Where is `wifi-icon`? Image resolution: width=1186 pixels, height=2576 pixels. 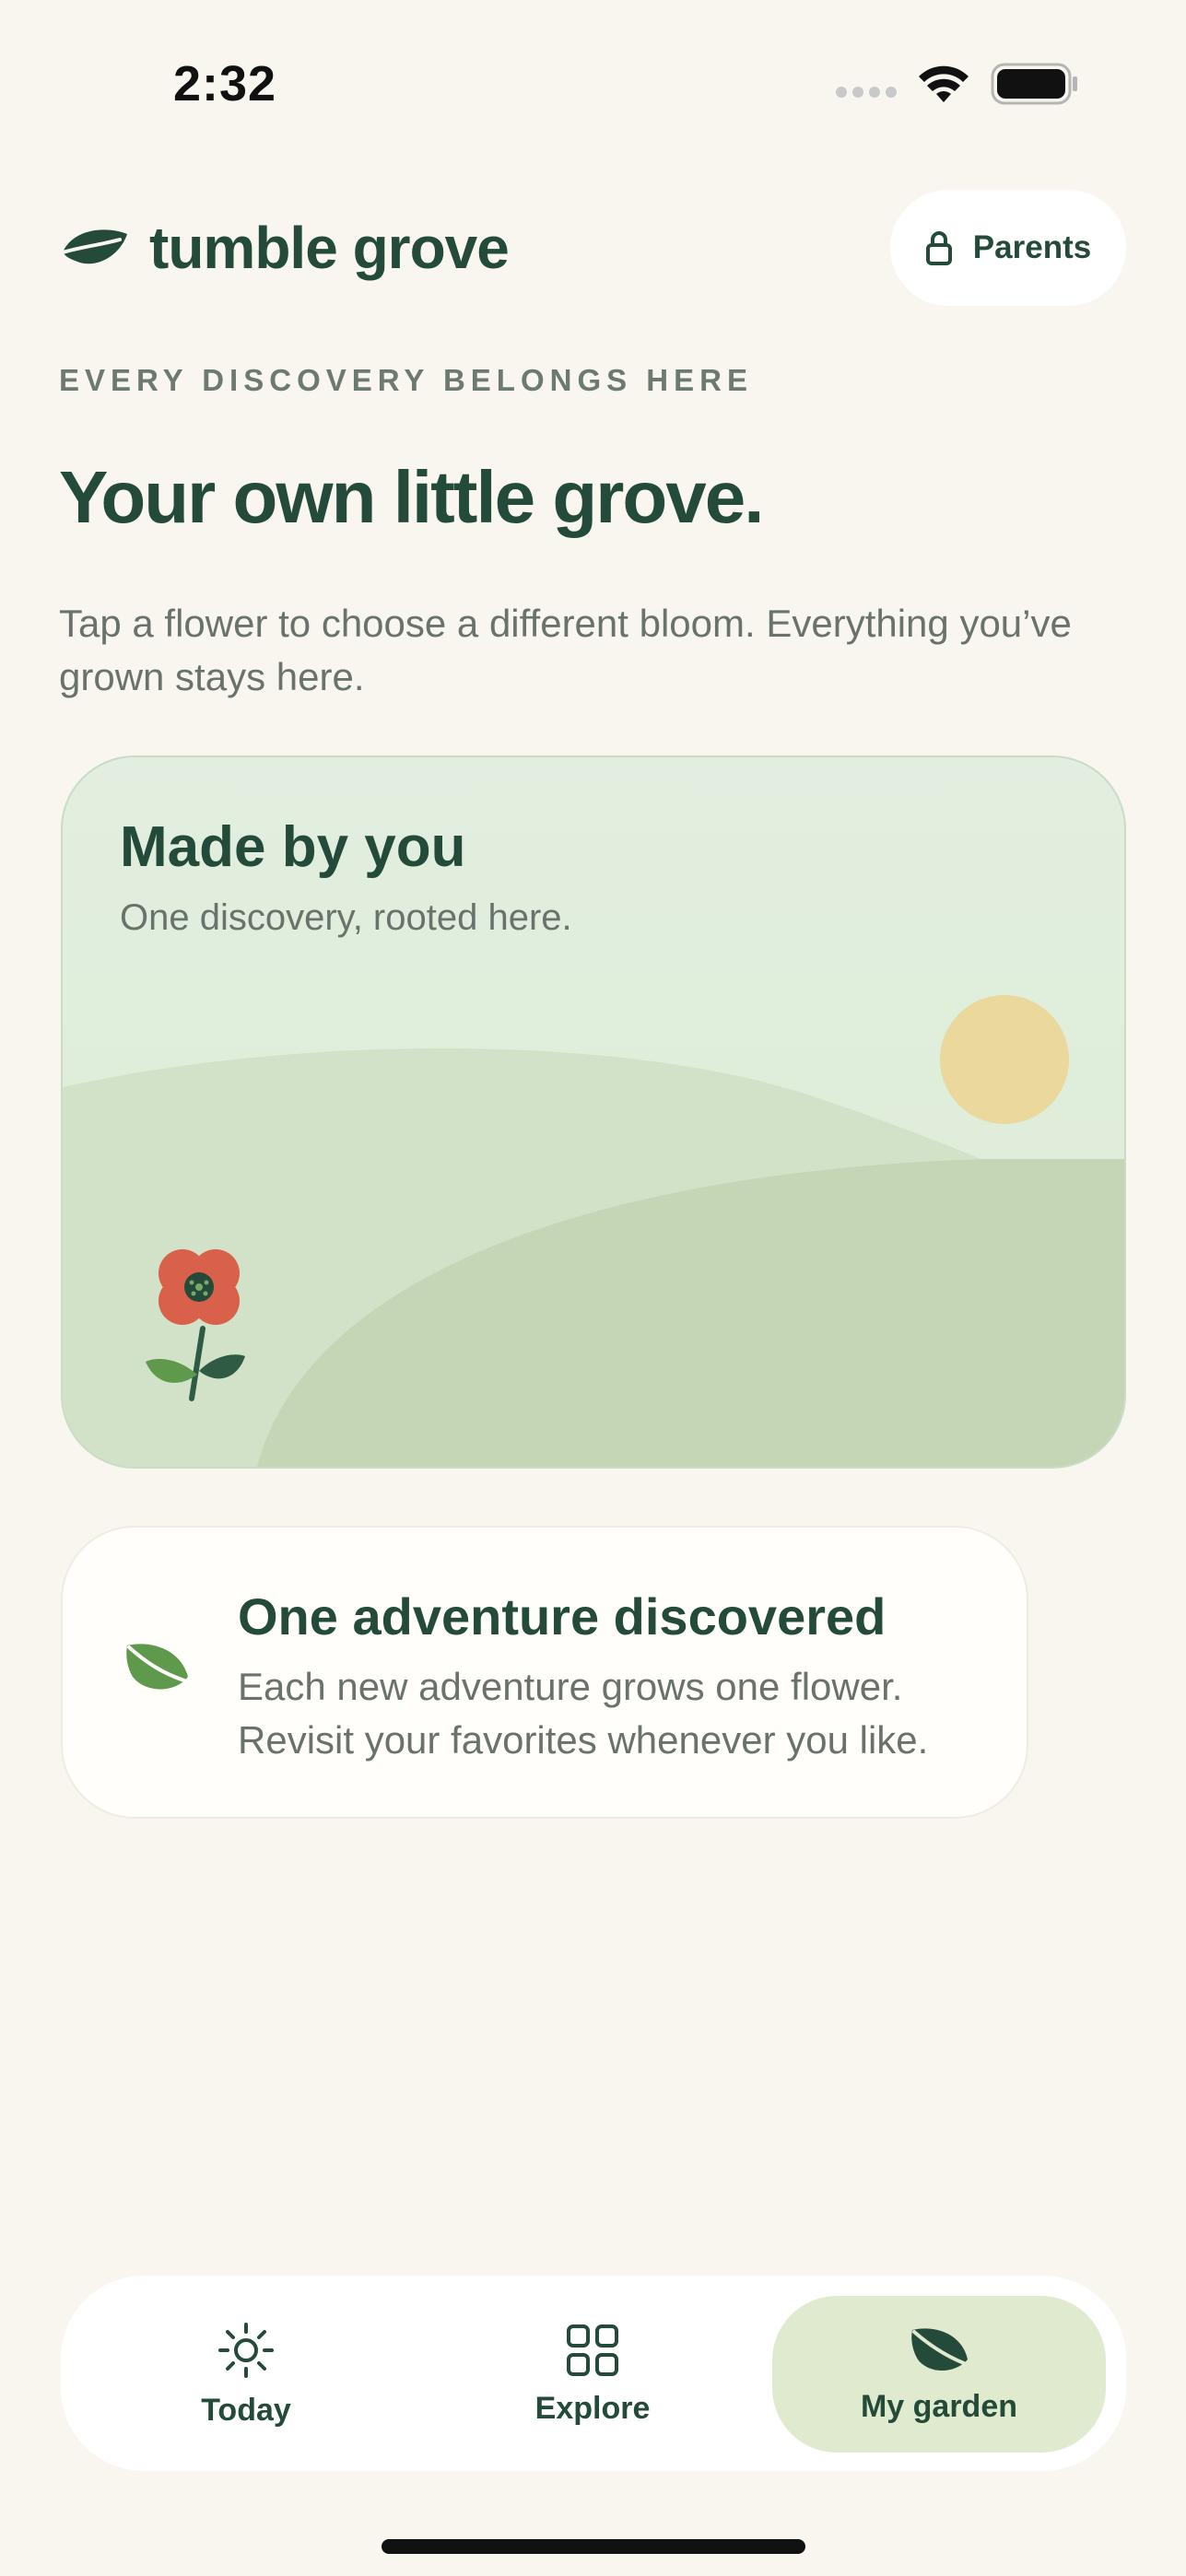
wifi-icon is located at coordinates (944, 83).